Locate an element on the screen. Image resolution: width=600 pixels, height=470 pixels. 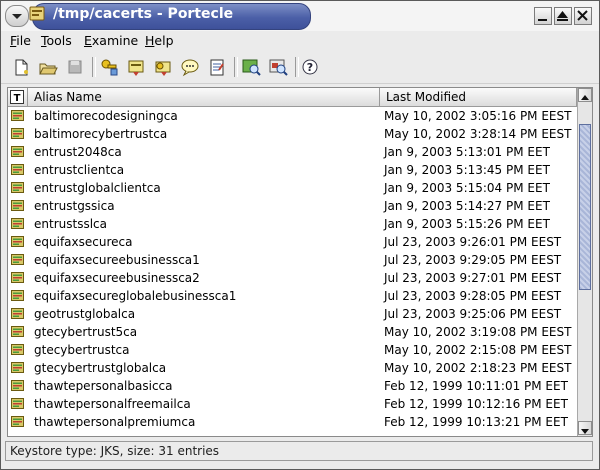
generate-keypair-button is located at coordinates (109, 67).